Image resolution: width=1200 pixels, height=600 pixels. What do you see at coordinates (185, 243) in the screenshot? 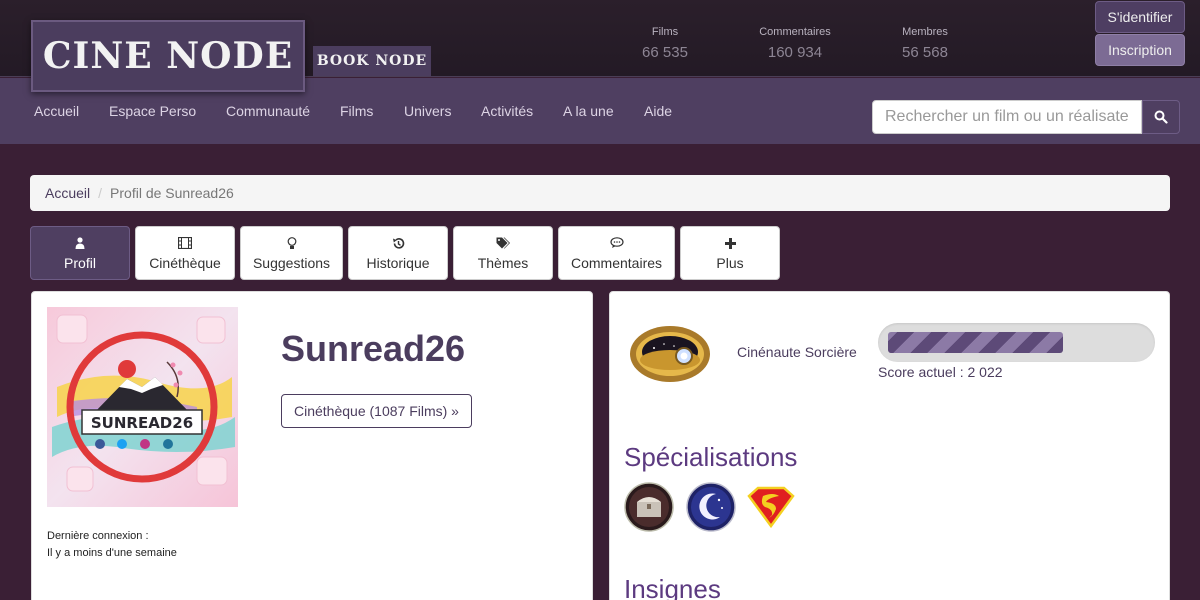
I see `film-icon` at bounding box center [185, 243].